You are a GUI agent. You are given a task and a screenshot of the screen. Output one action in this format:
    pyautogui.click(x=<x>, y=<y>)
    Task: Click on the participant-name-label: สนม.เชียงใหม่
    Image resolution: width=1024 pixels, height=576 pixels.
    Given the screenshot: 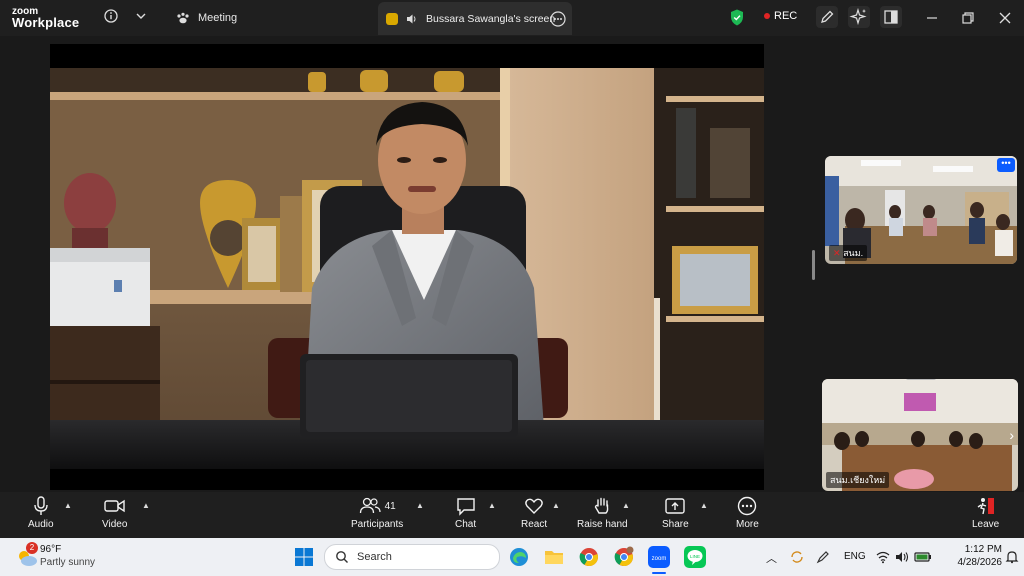 What is the action you would take?
    pyautogui.click(x=858, y=480)
    